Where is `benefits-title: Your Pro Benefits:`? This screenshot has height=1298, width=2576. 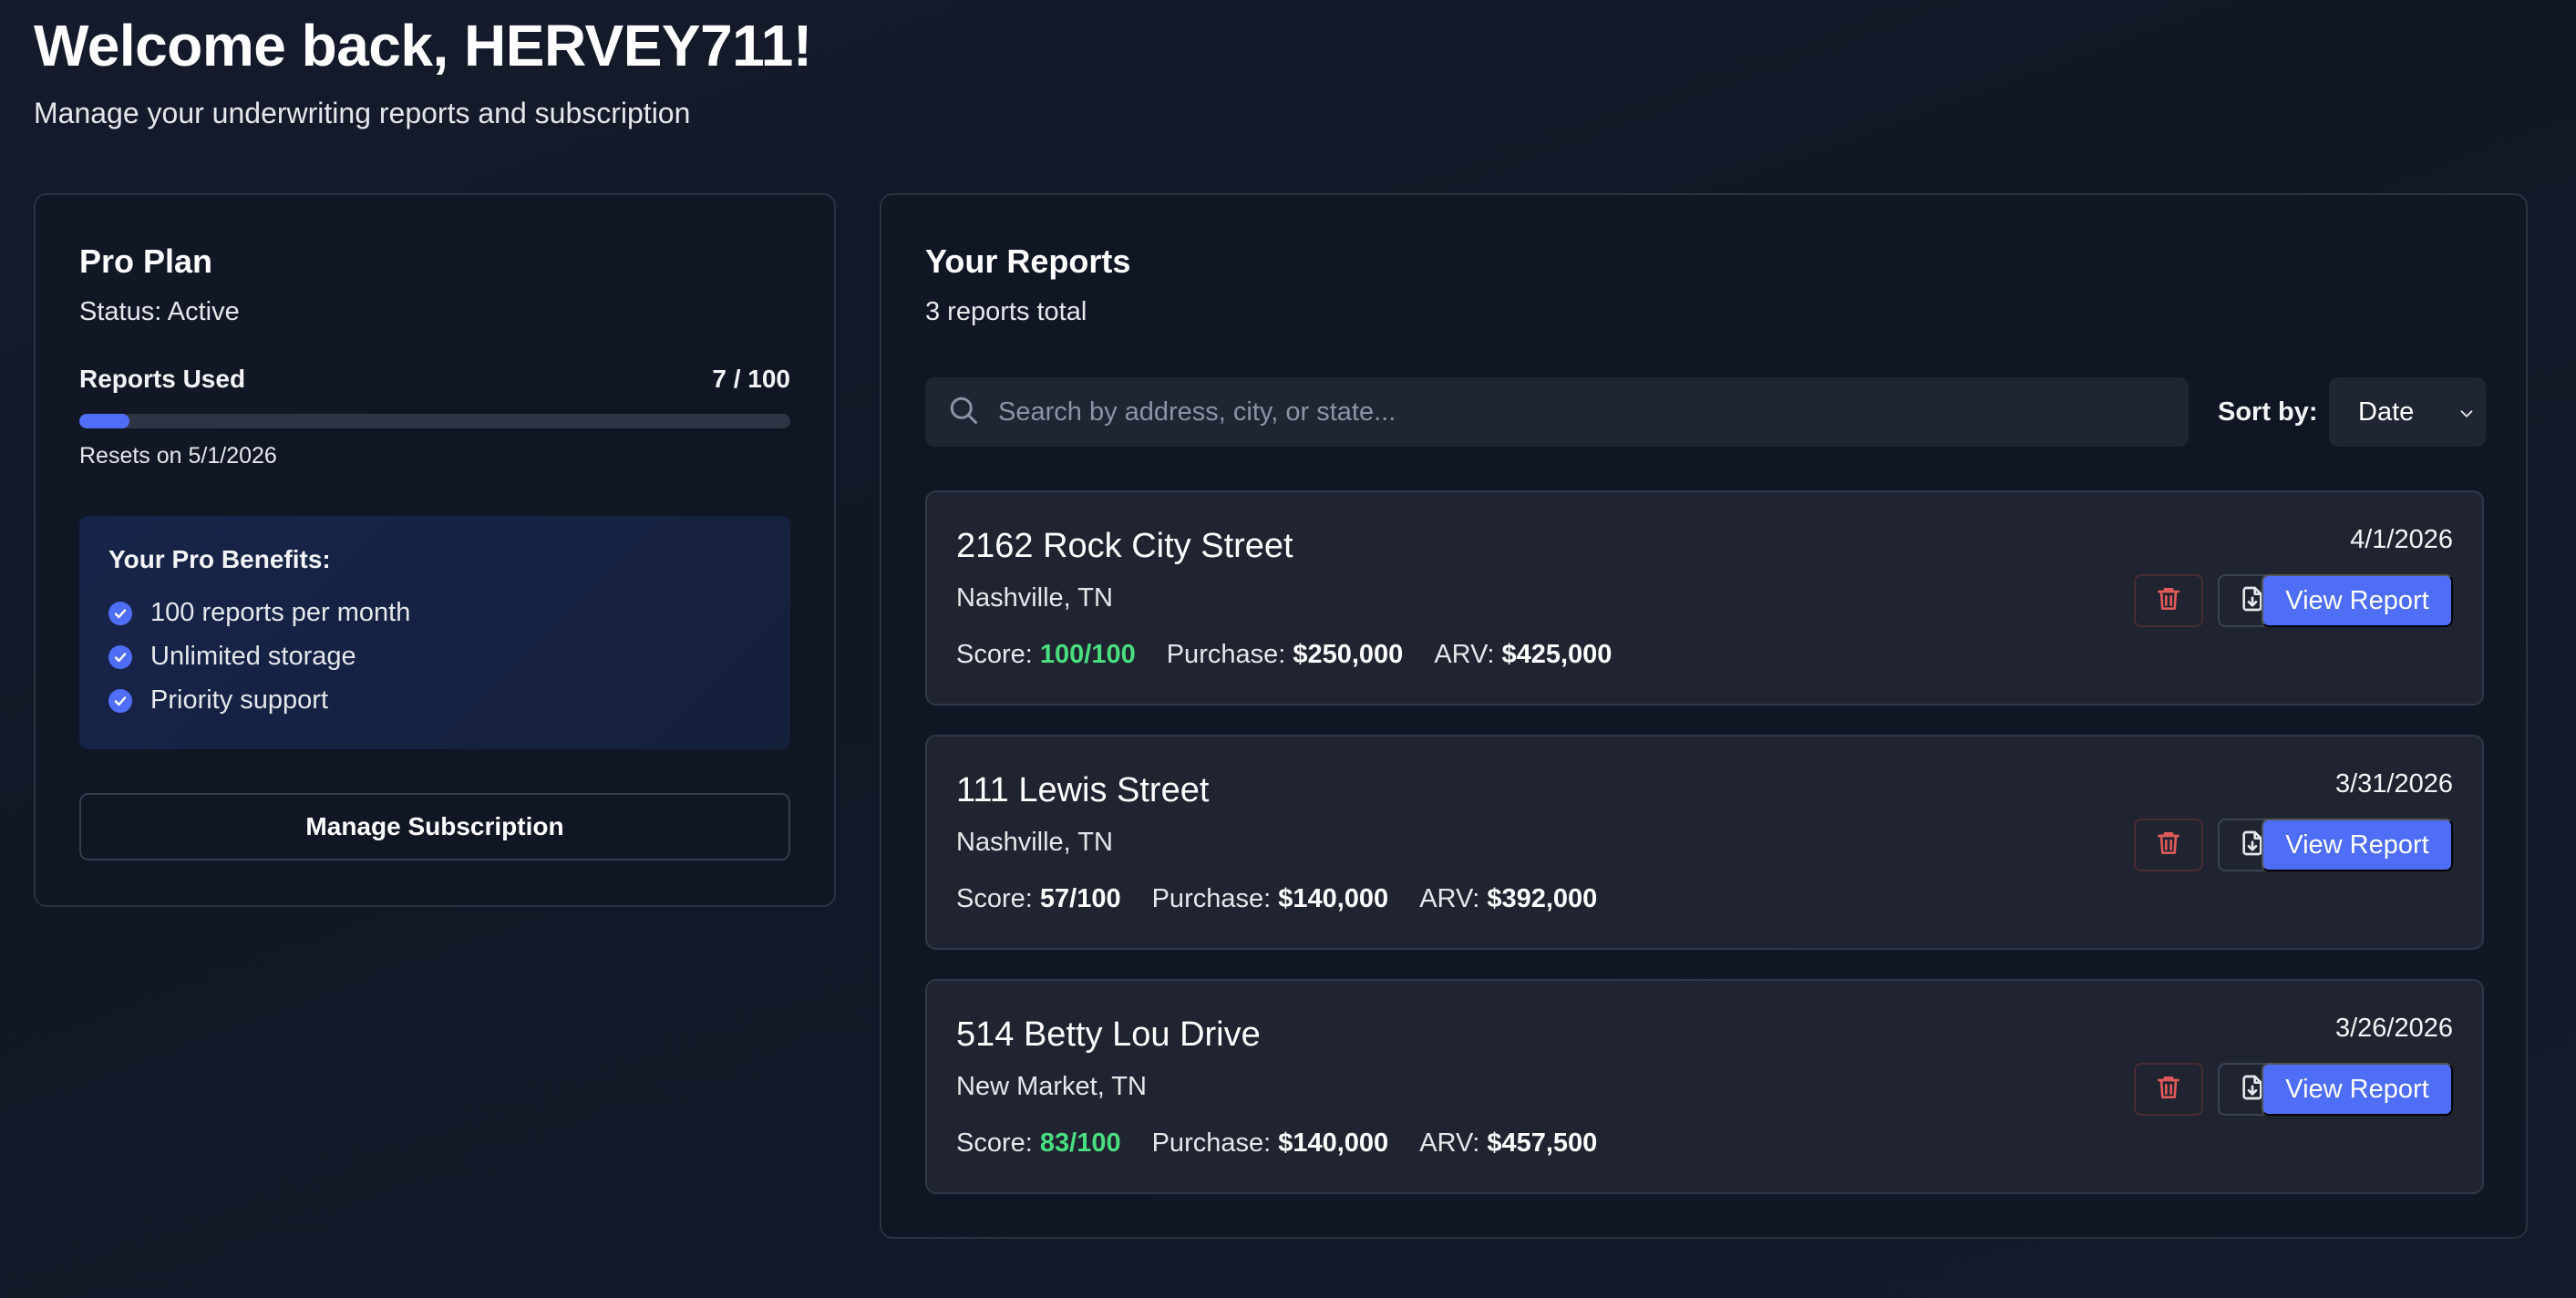 benefits-title: Your Pro Benefits: is located at coordinates (219, 559).